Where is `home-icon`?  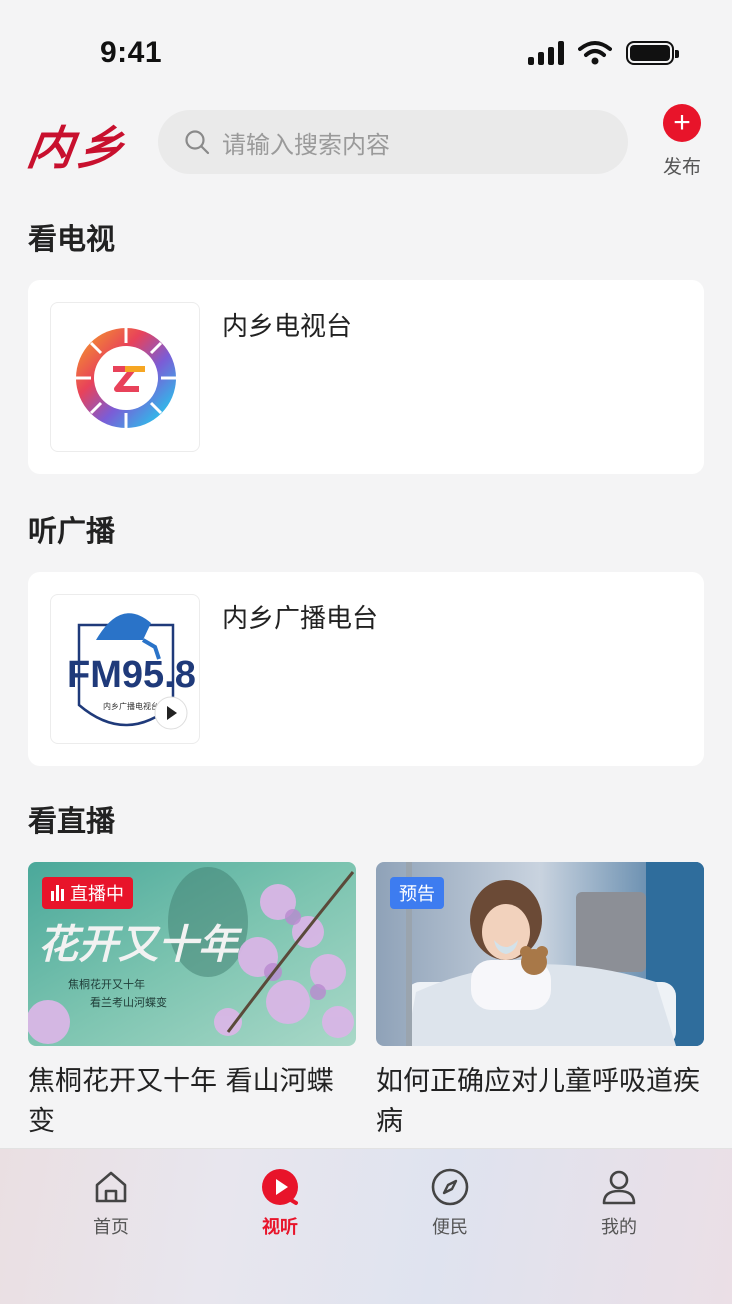 home-icon is located at coordinates (111, 1187).